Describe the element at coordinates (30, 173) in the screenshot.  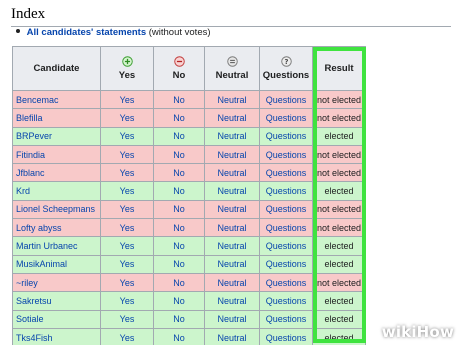
I see `candidate-link: Jfblanc` at that location.